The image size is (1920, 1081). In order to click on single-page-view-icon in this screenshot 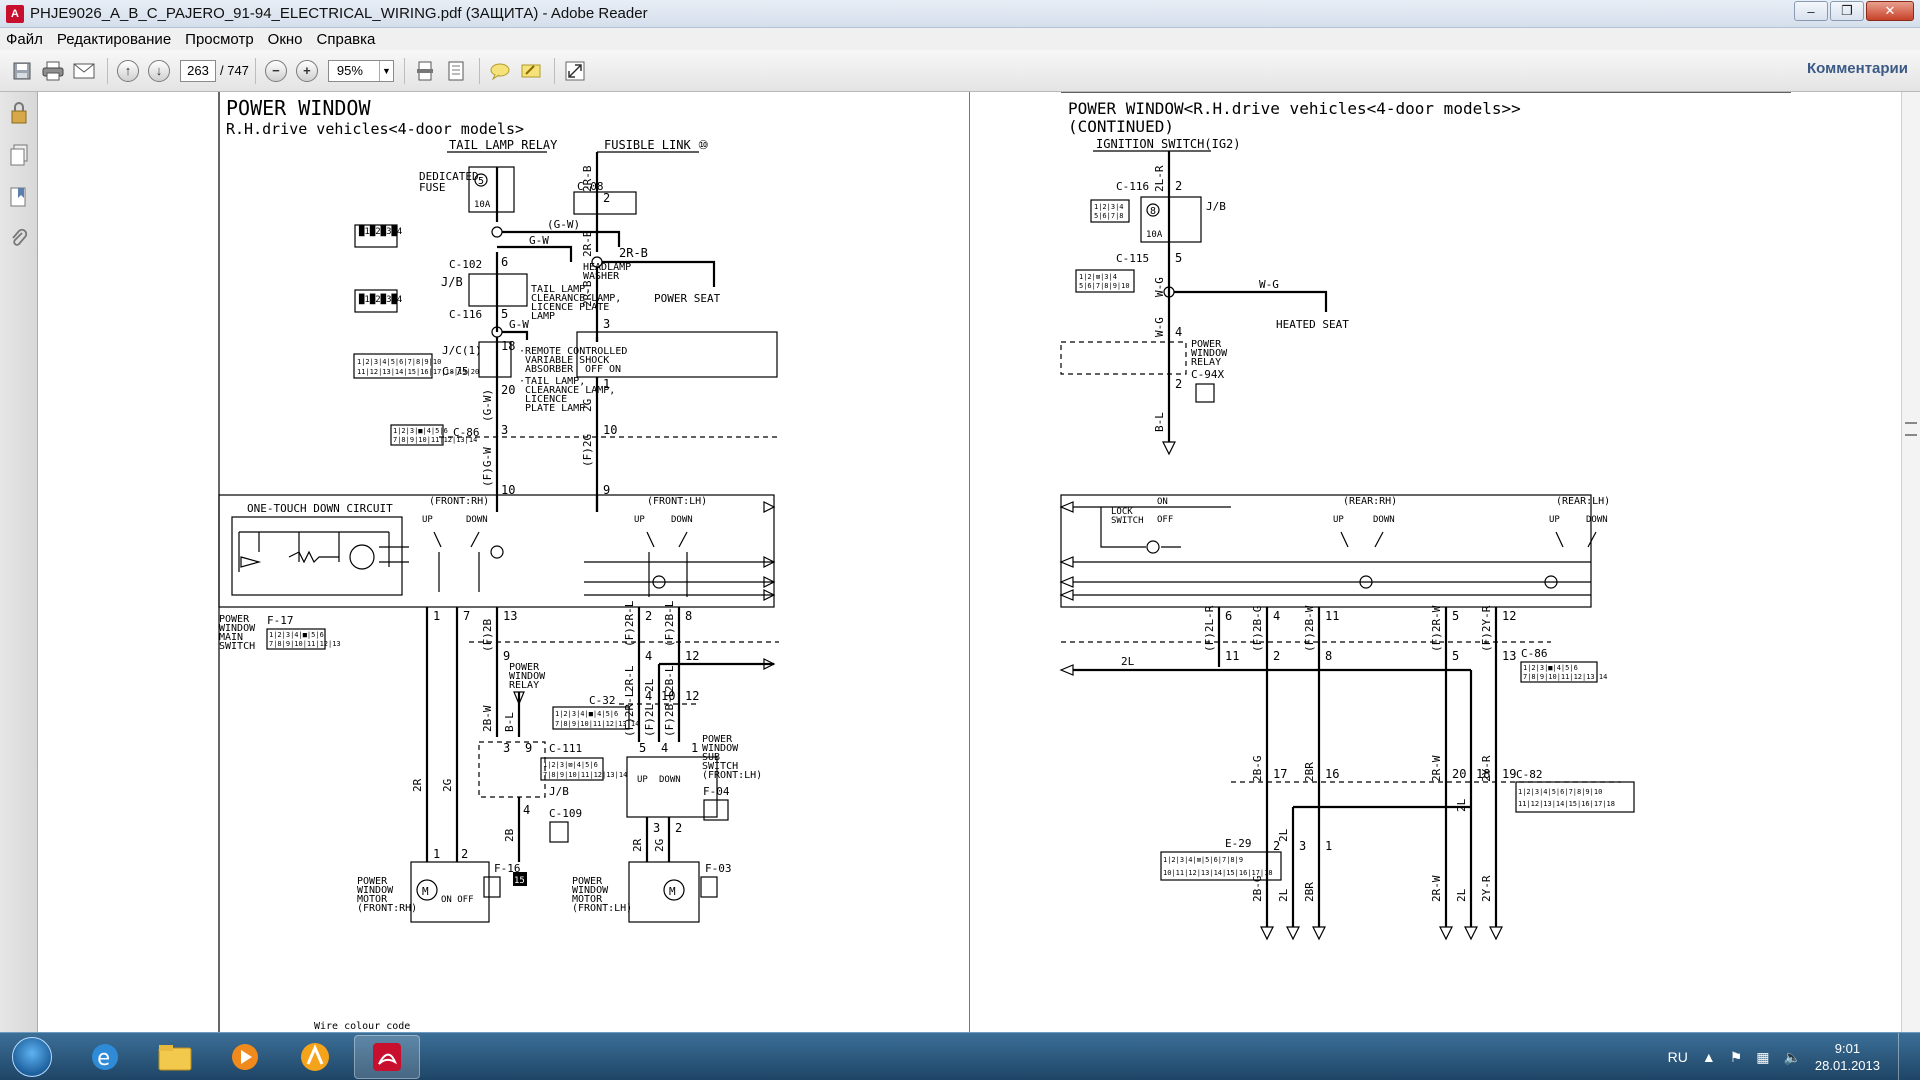, I will do `click(425, 71)`.